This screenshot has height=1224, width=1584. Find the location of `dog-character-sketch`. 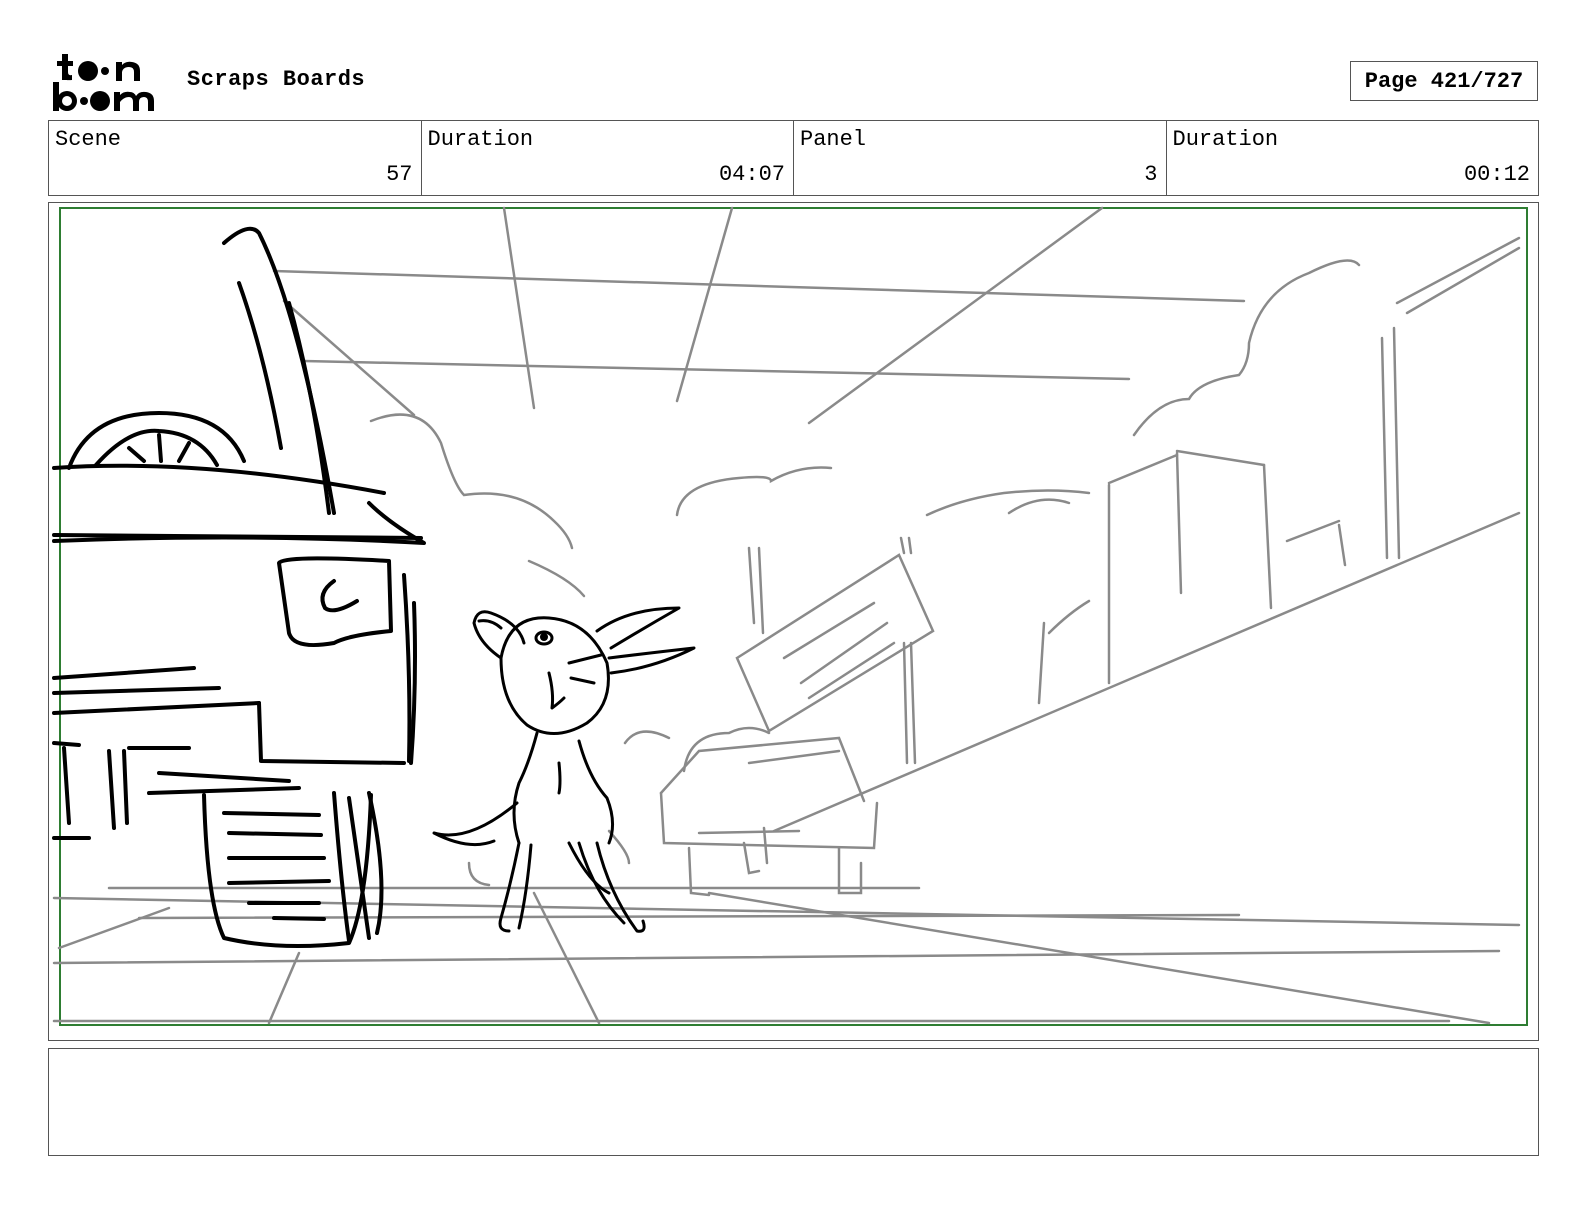

dog-character-sketch is located at coordinates (564, 769).